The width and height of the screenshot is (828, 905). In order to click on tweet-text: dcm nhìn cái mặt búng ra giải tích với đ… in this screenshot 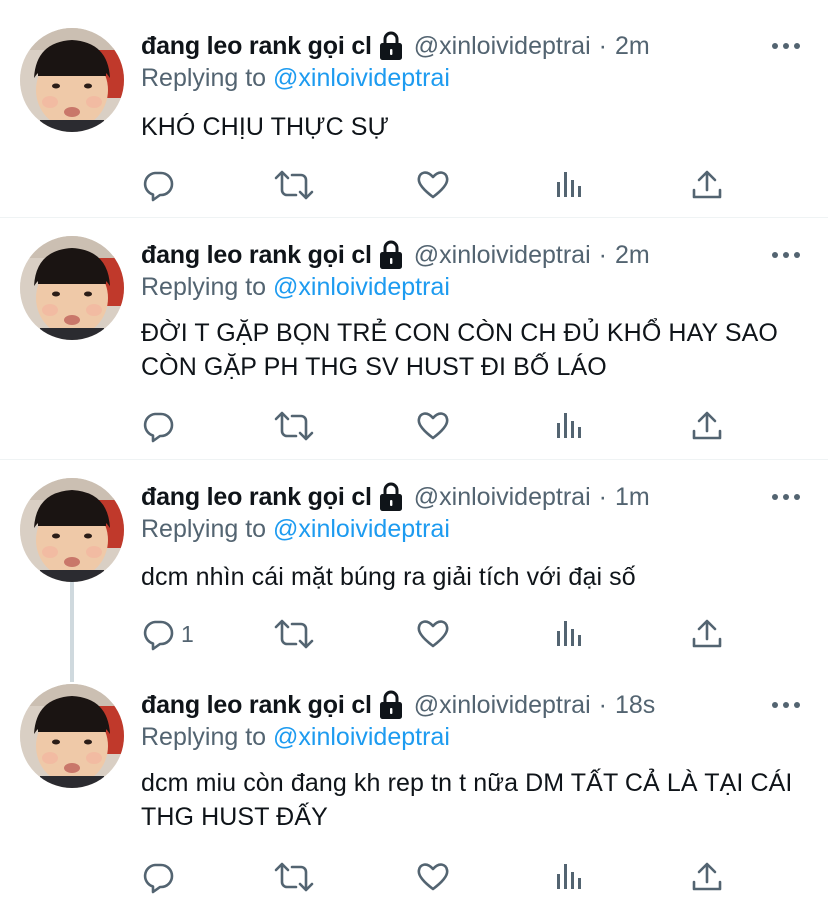, I will do `click(388, 577)`.